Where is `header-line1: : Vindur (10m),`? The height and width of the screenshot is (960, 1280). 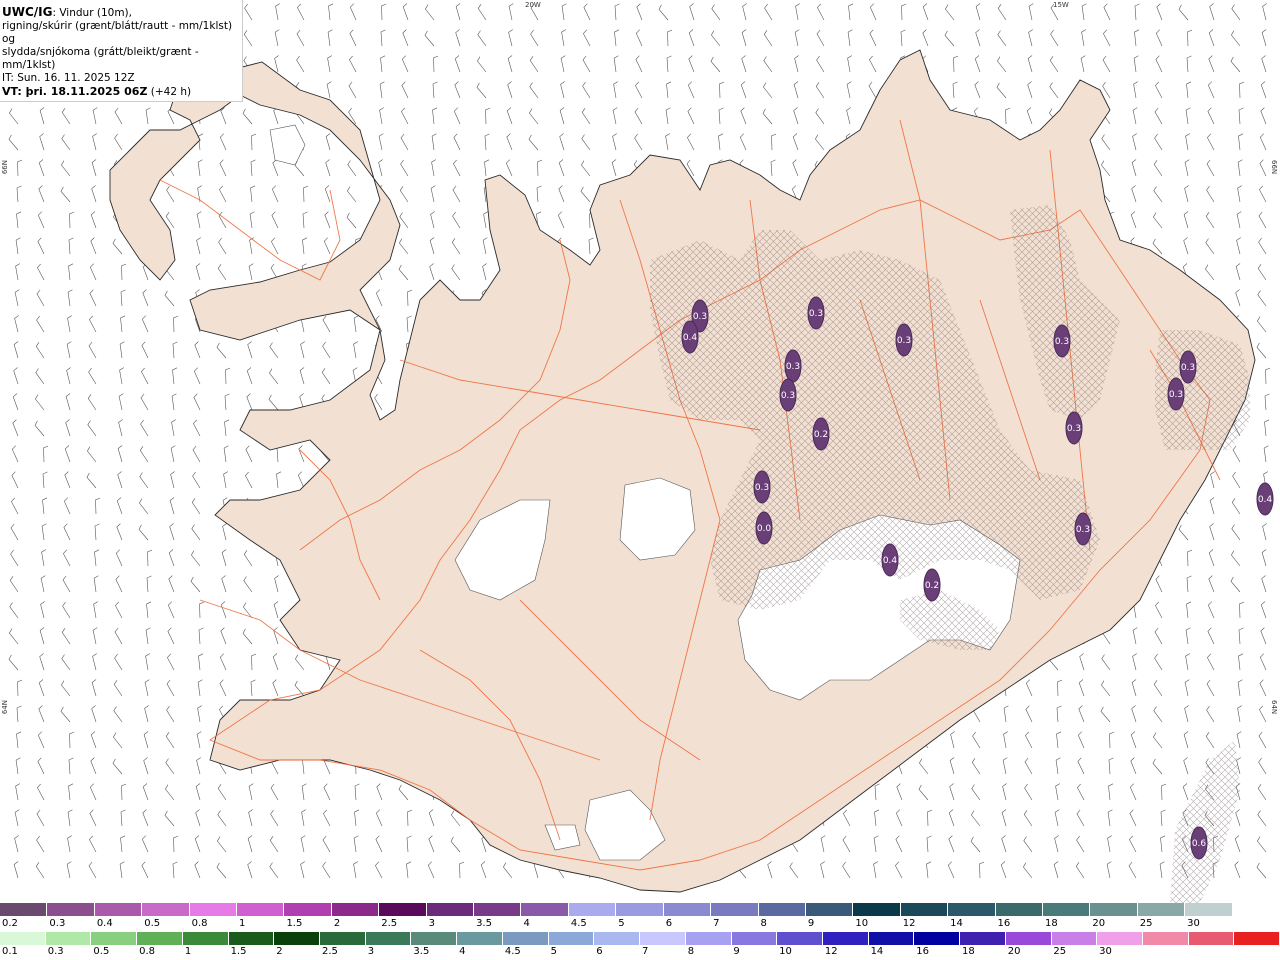
header-line1: : Vindur (10m), is located at coordinates (92, 13).